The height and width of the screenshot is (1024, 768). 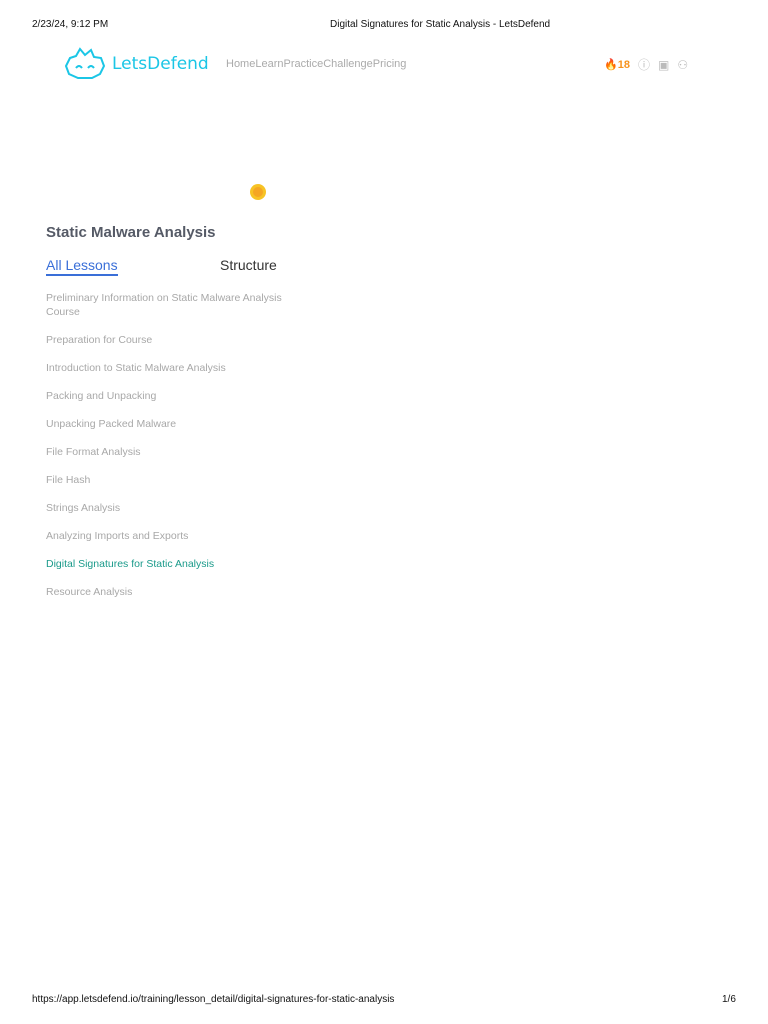 What do you see at coordinates (269, 64) in the screenshot?
I see `nav-learn: Learn` at bounding box center [269, 64].